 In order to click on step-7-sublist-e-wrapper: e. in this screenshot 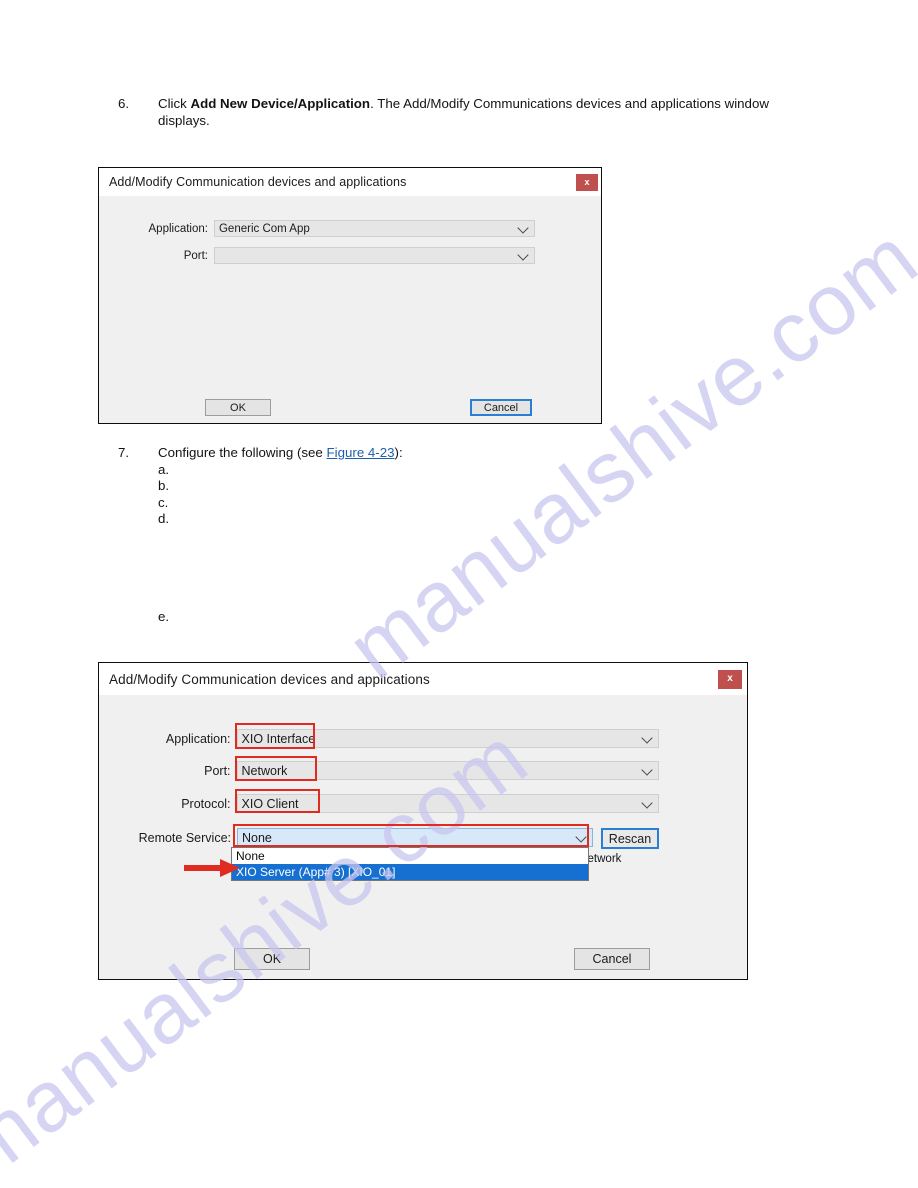, I will do `click(418, 617)`.